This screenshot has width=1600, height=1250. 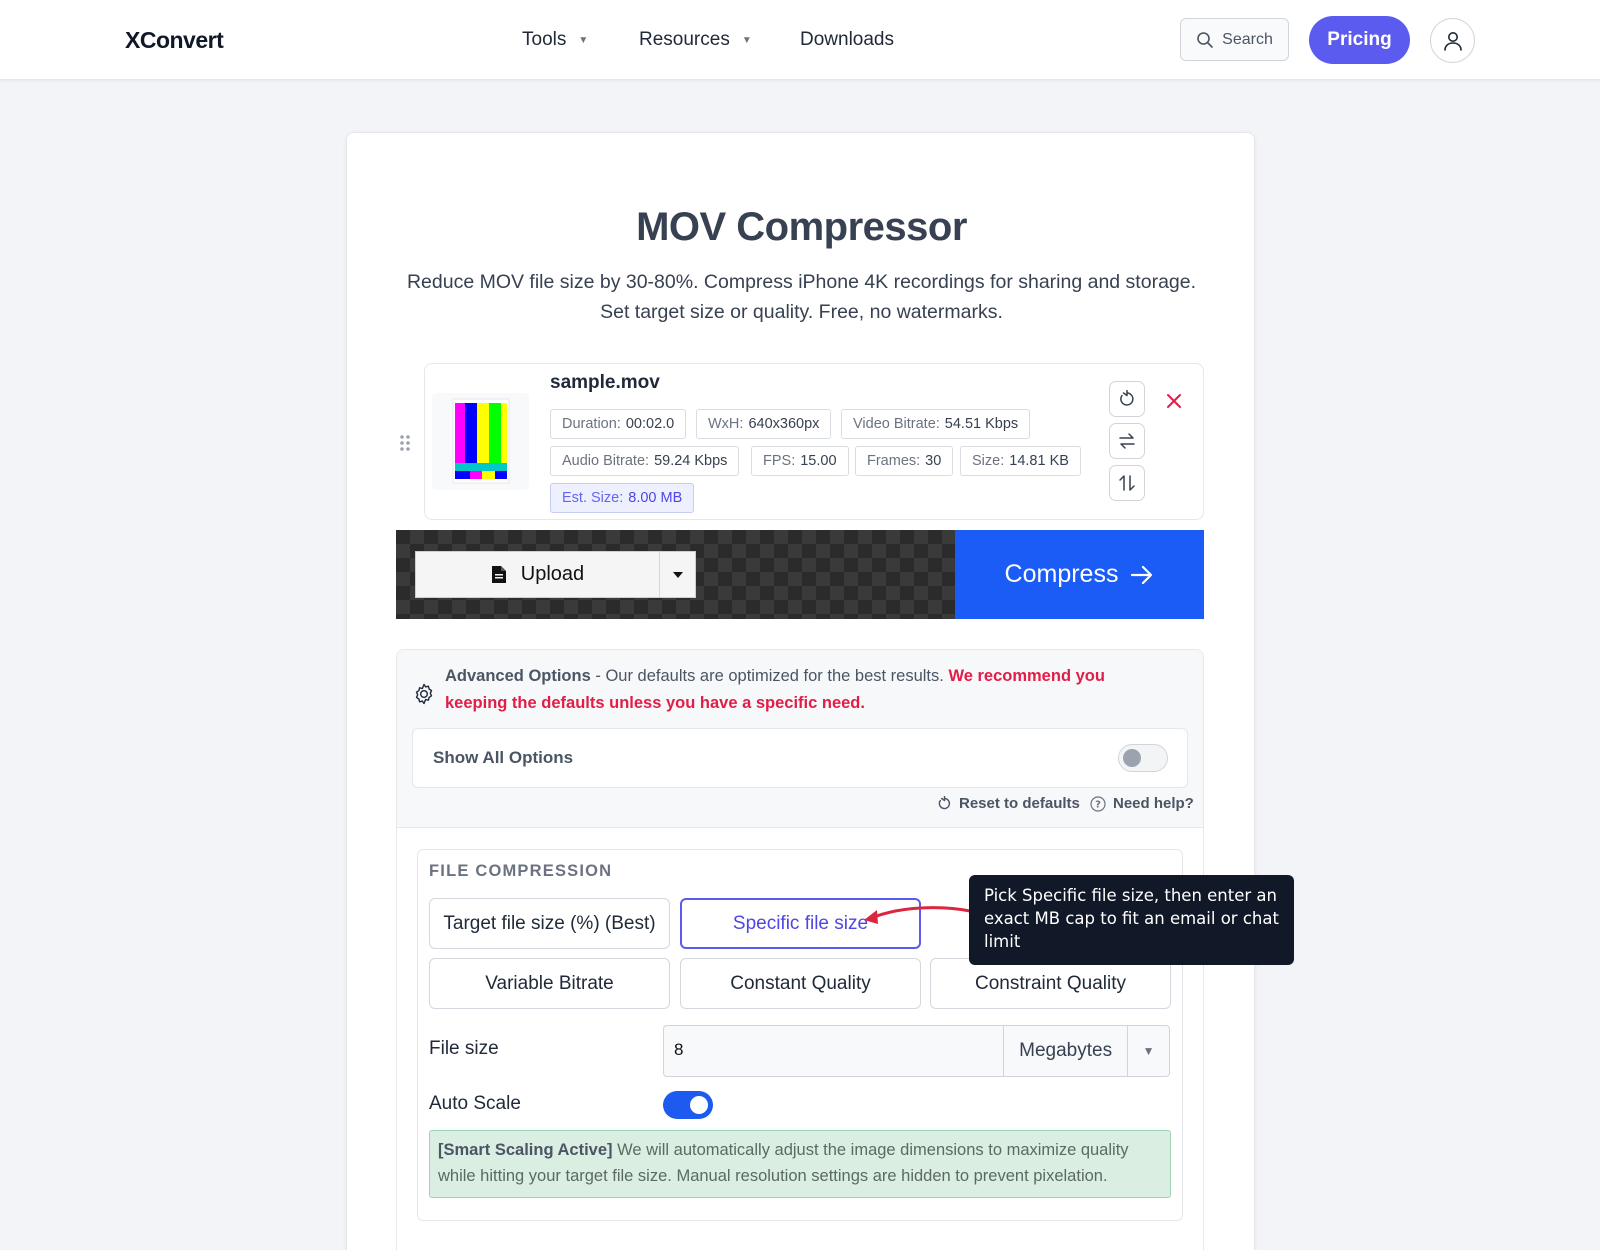 I want to click on tooltip-arrow, so click(x=918, y=915).